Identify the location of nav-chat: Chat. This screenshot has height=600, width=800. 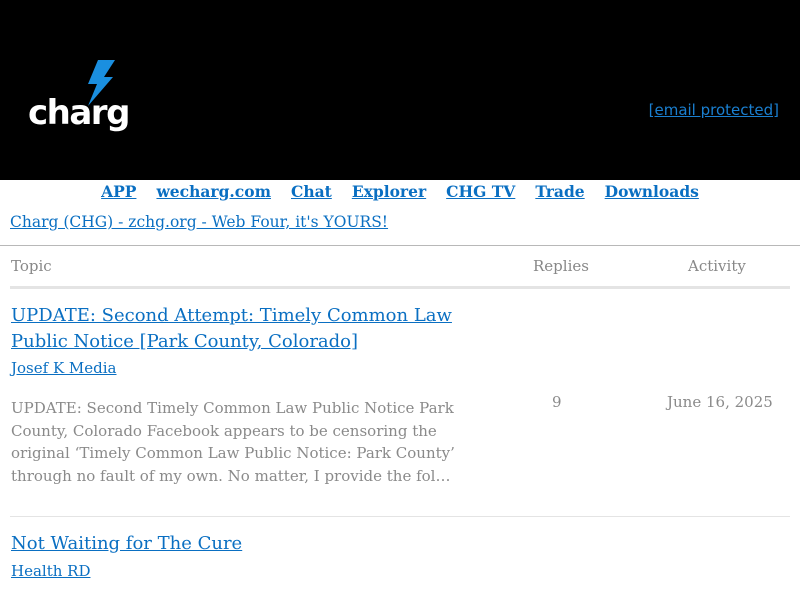
(311, 191).